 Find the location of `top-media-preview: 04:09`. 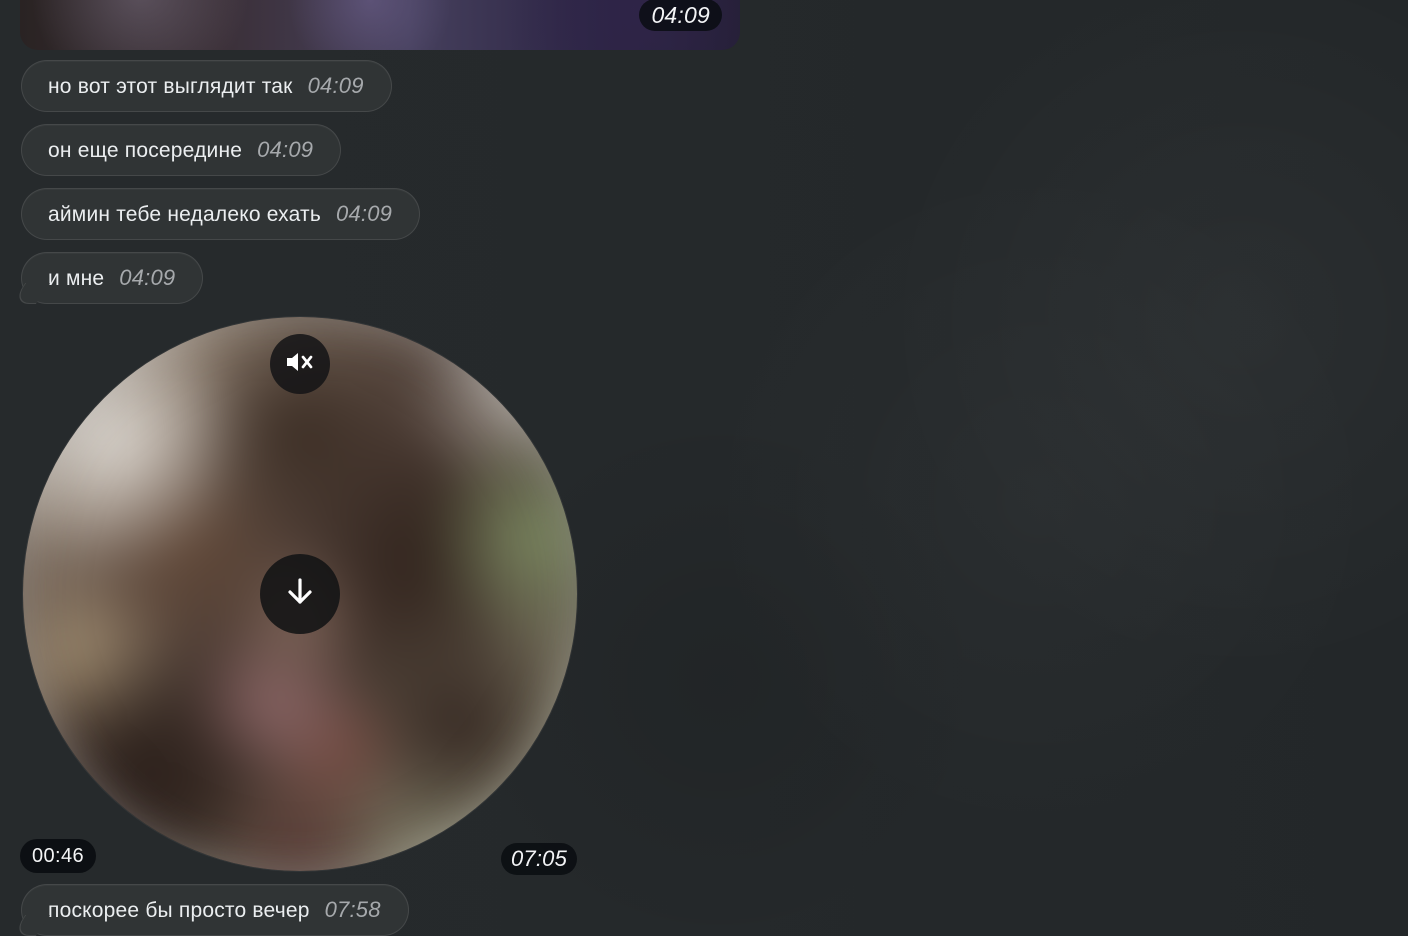

top-media-preview: 04:09 is located at coordinates (380, 25).